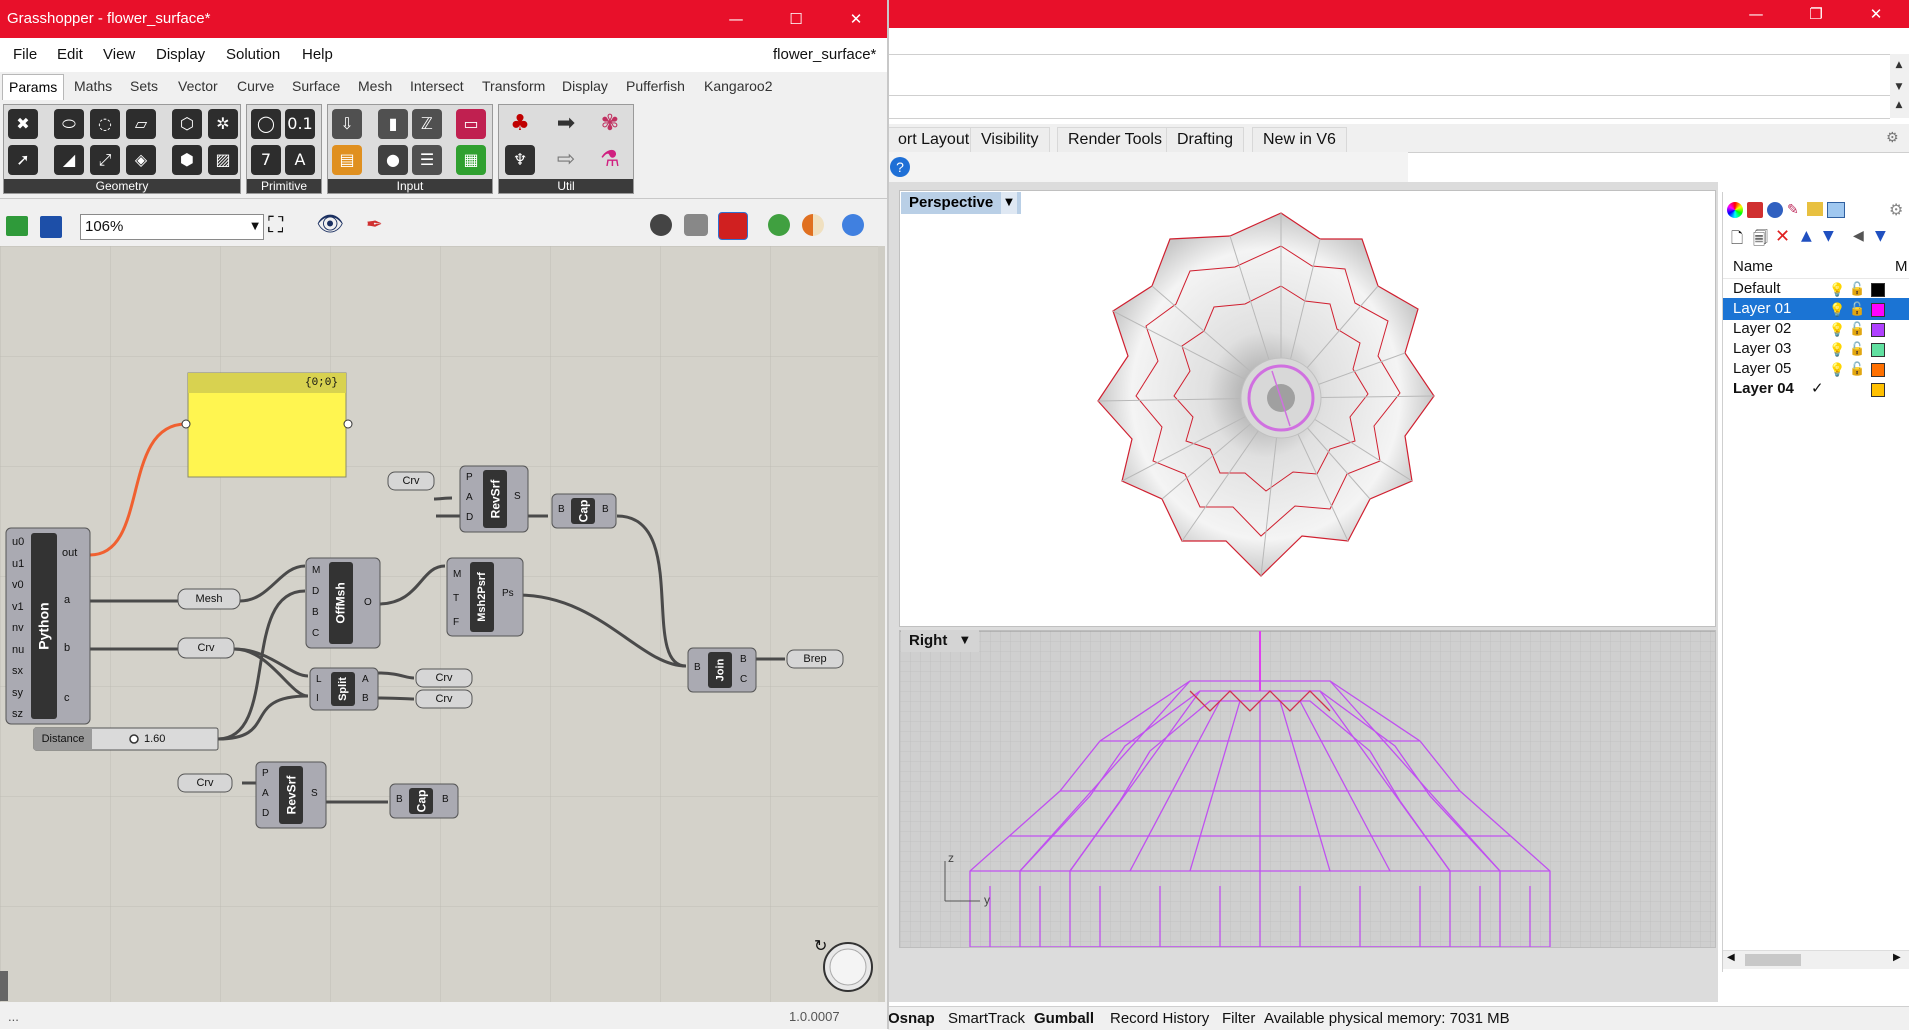 The image size is (1909, 1030). Describe the element at coordinates (23, 160) in the screenshot. I see `vector-icon: ➚` at that location.